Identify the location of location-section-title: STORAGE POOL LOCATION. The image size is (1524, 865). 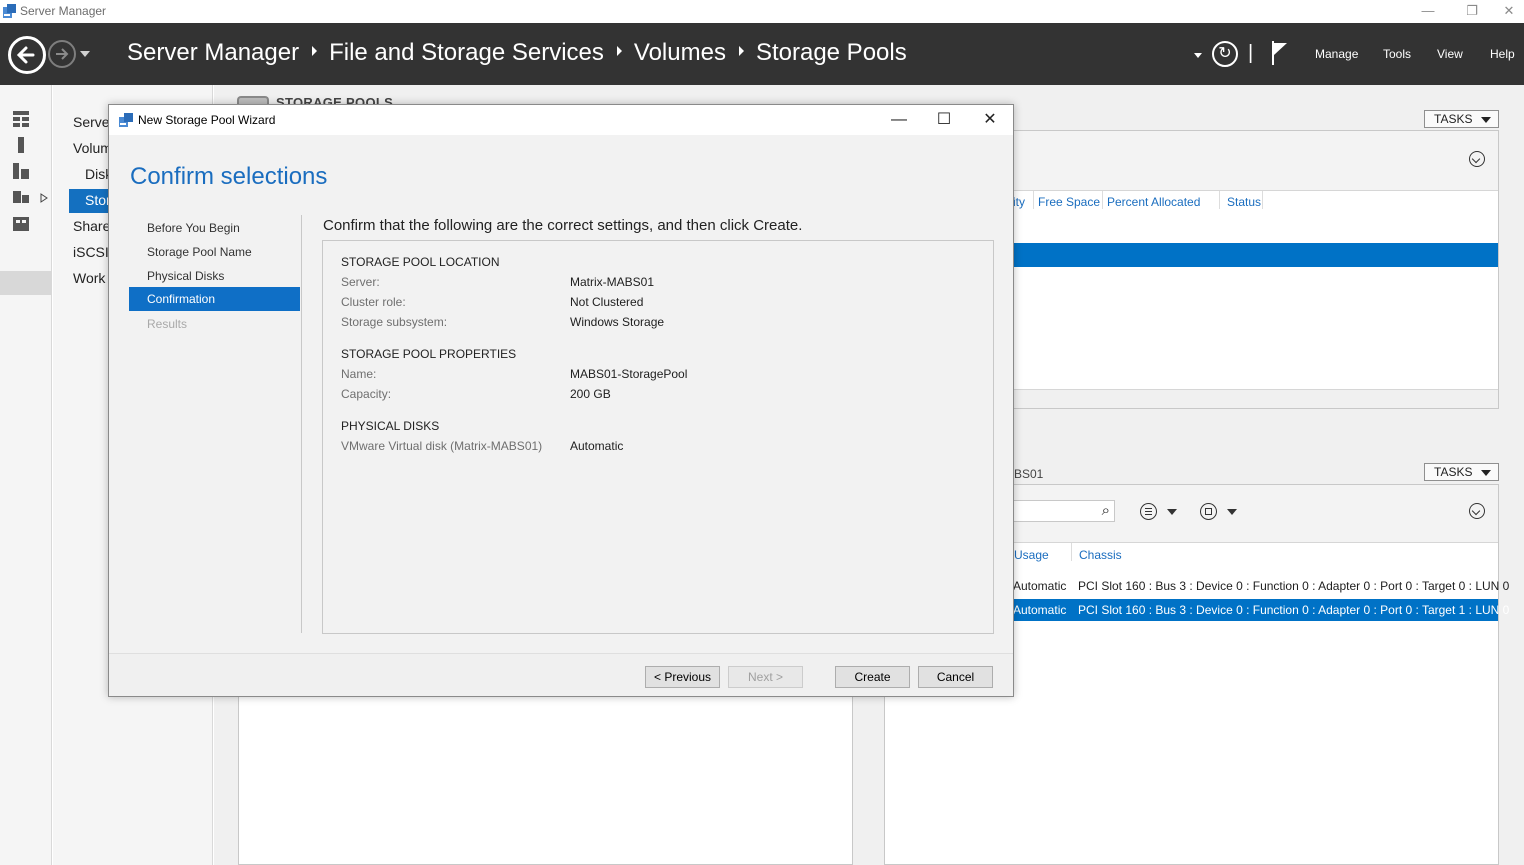
(420, 262).